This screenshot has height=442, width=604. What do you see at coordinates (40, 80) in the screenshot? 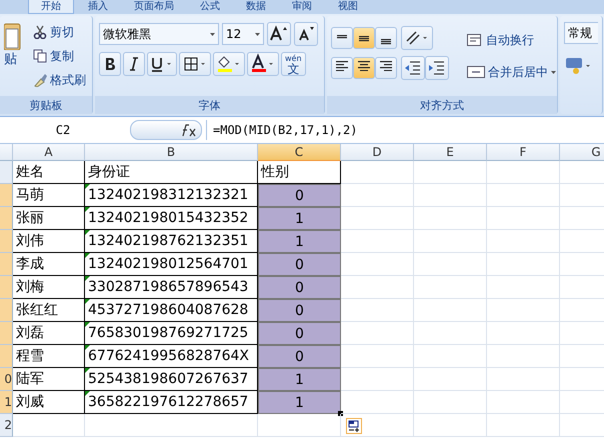
I see `brush-icon` at bounding box center [40, 80].